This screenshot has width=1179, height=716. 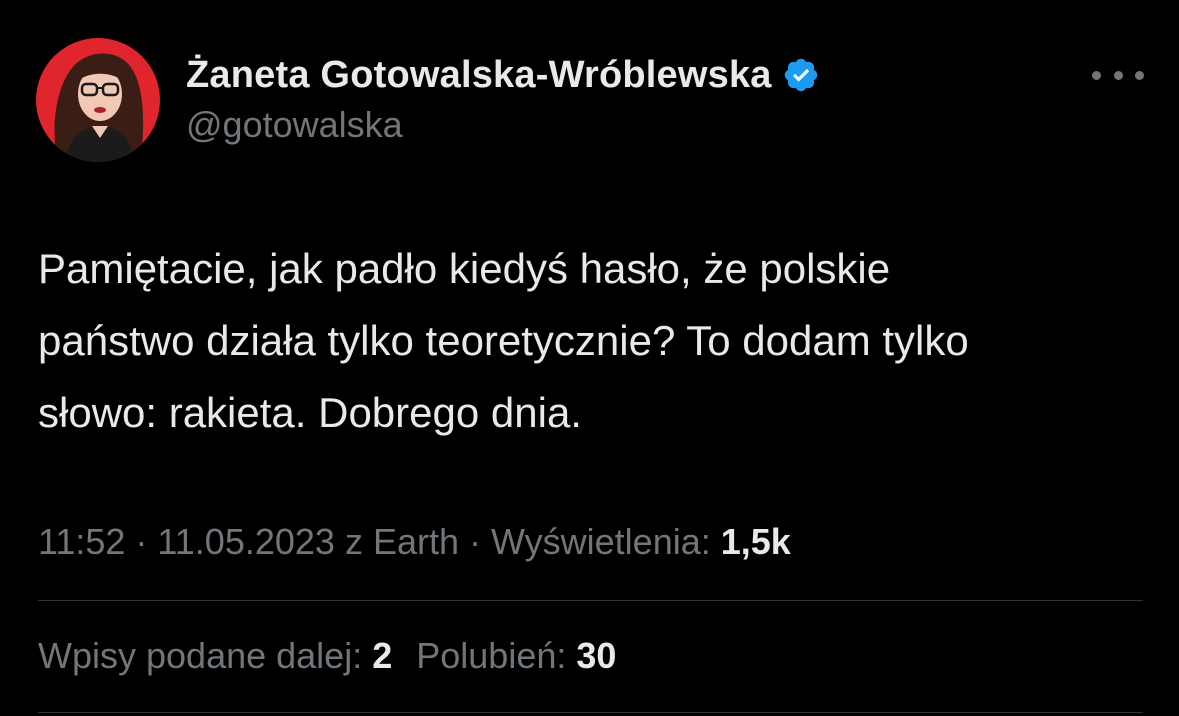 What do you see at coordinates (310, 412) in the screenshot?
I see `tweet-text-line: słowo: rakieta. Dobrego dnia.` at bounding box center [310, 412].